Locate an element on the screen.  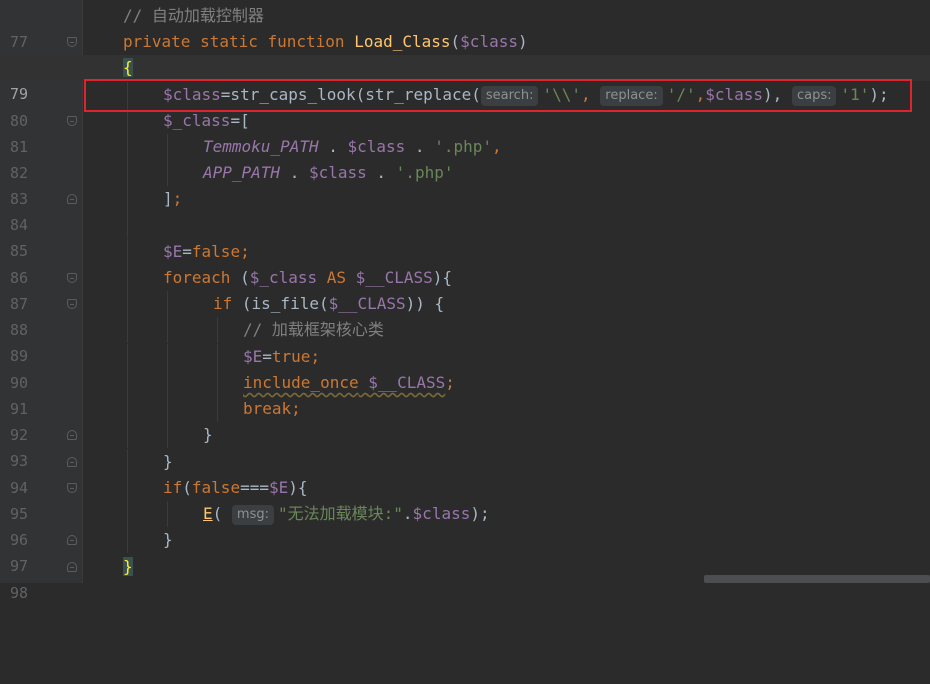
line-content: { is located at coordinates (128, 68).